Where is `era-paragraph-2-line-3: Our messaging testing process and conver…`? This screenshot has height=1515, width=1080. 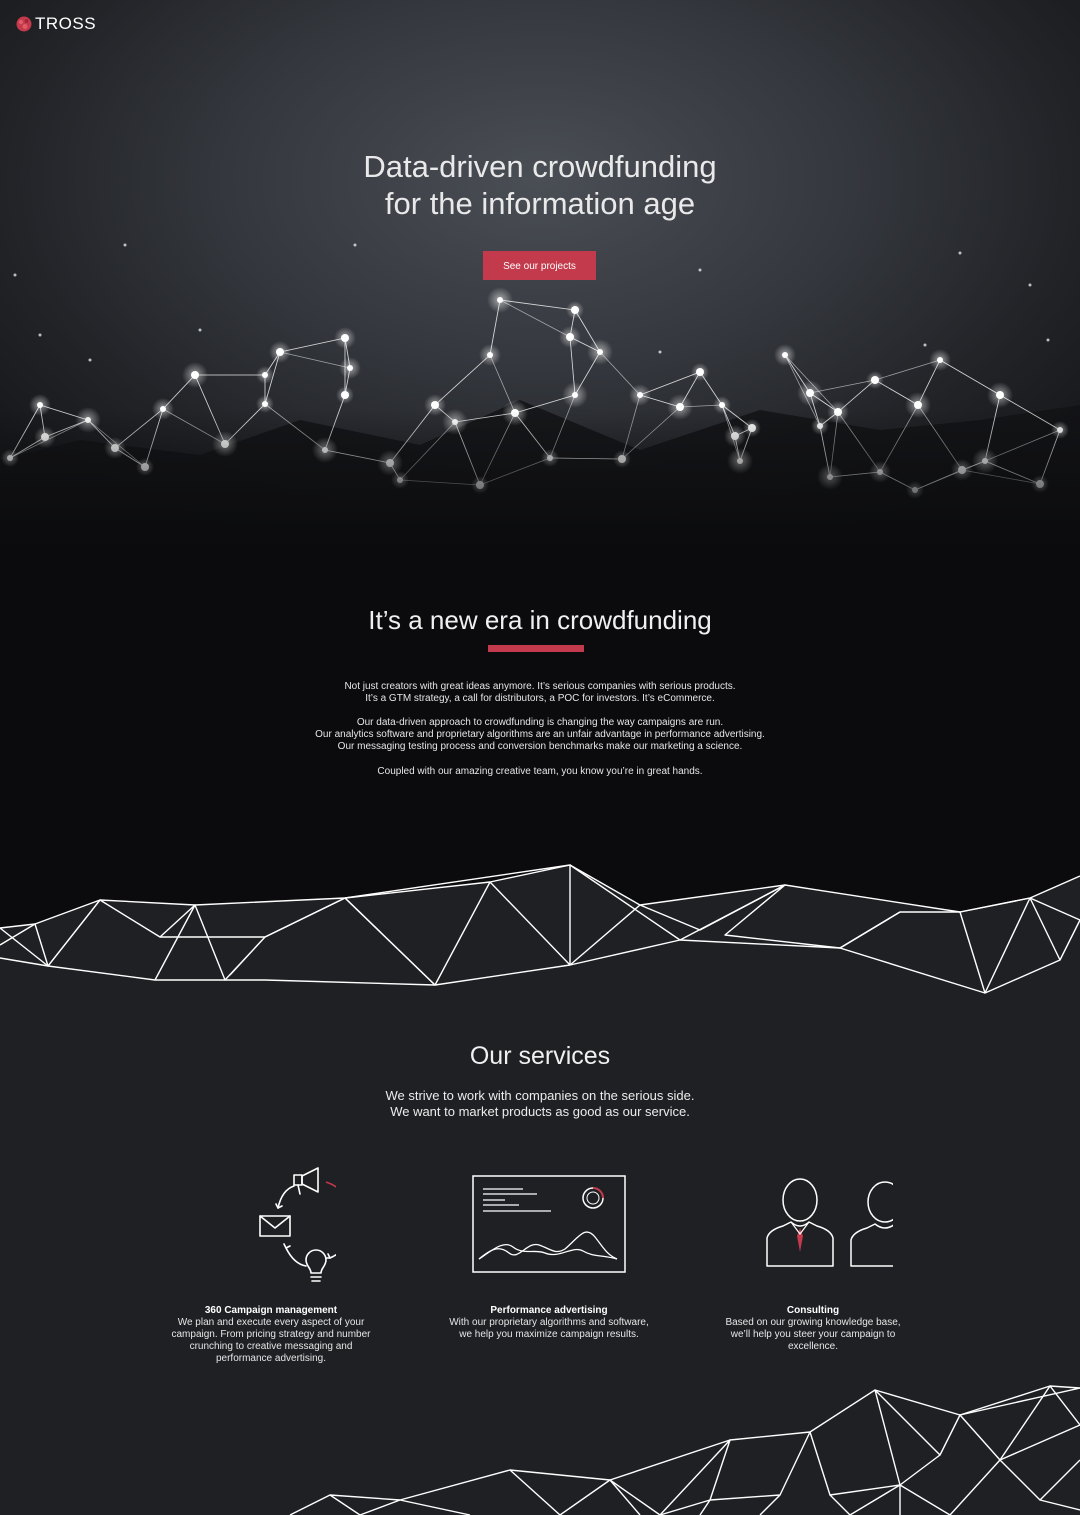 era-paragraph-2-line-3: Our messaging testing process and conver… is located at coordinates (540, 746).